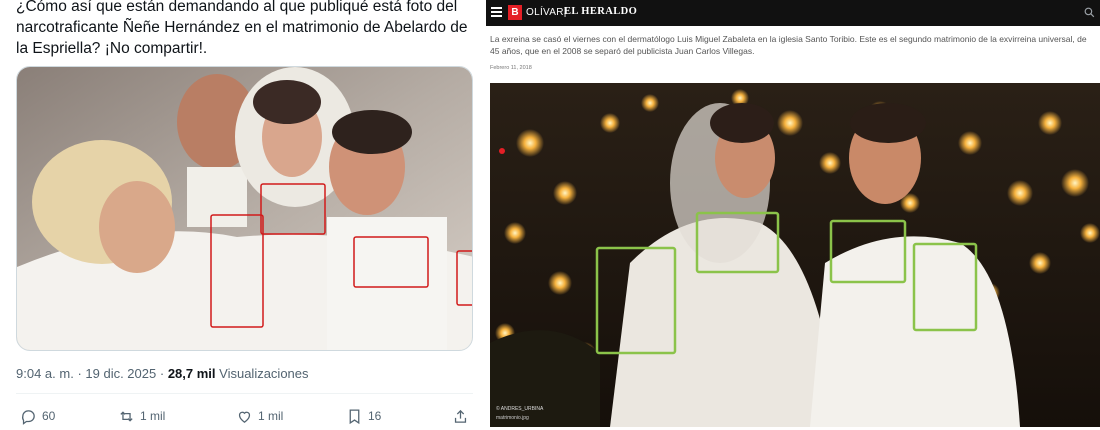  I want to click on site-header: B OLÍVAR| EL HERALDO, so click(793, 13).